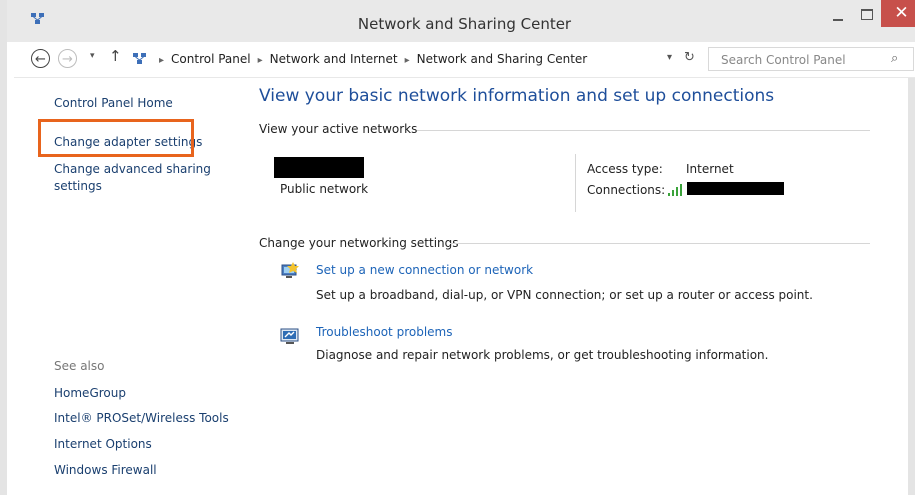 The height and width of the screenshot is (495, 915). Describe the element at coordinates (384, 332) in the screenshot. I see `troubleshoot-problems-link: Troubleshoot problems` at that location.